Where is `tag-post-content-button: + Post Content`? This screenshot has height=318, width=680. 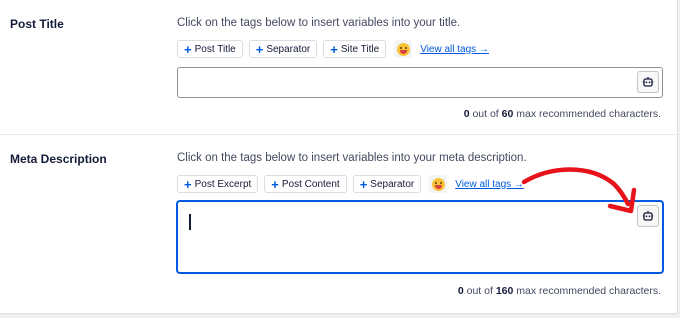 tag-post-content-button: + Post Content is located at coordinates (305, 184).